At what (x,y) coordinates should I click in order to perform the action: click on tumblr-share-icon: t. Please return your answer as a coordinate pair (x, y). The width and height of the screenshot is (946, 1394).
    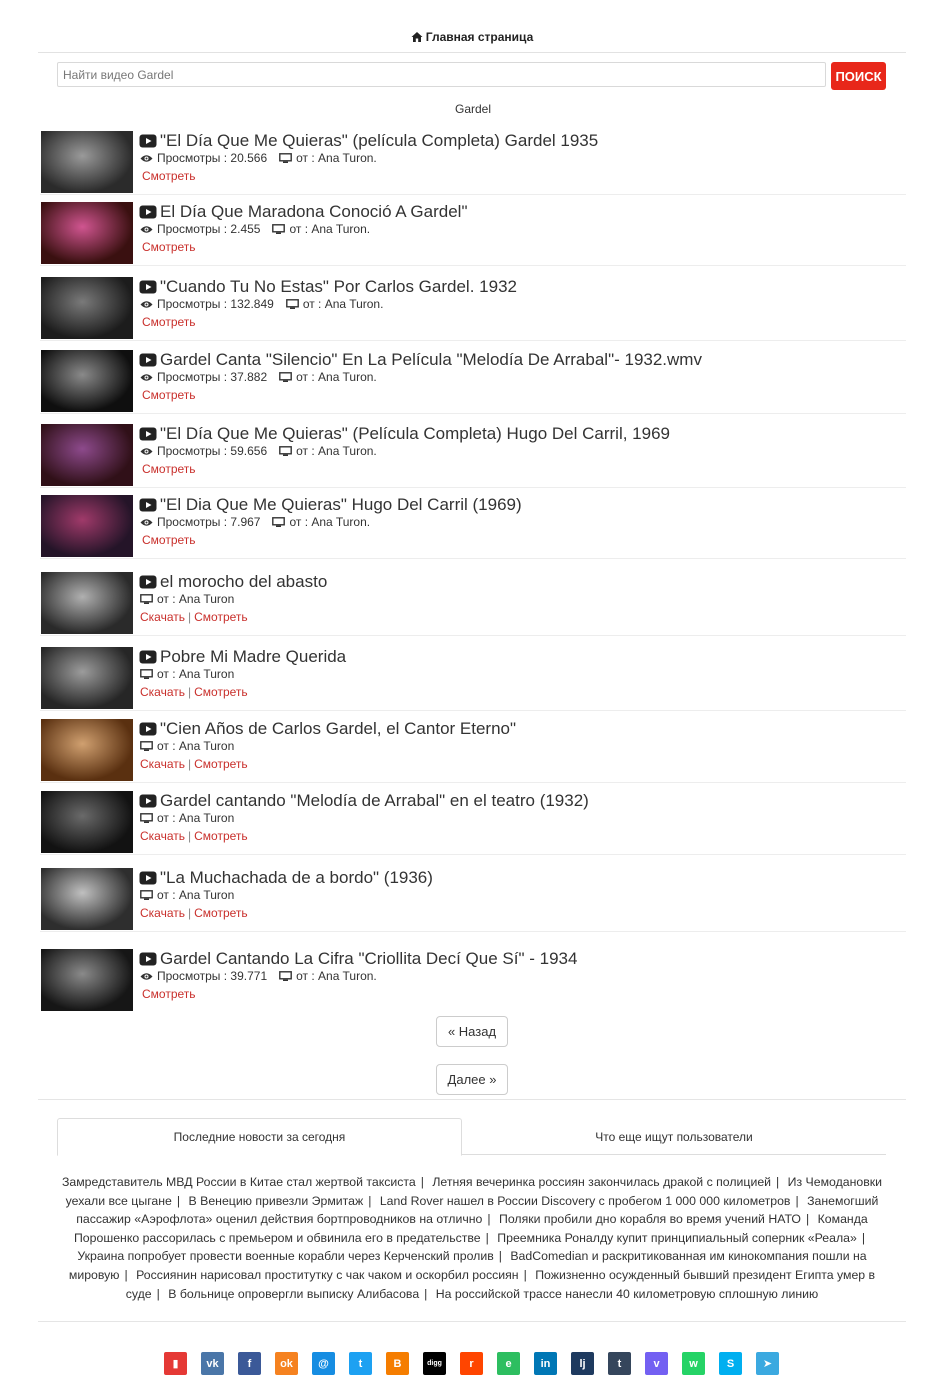
    Looking at the image, I should click on (619, 1363).